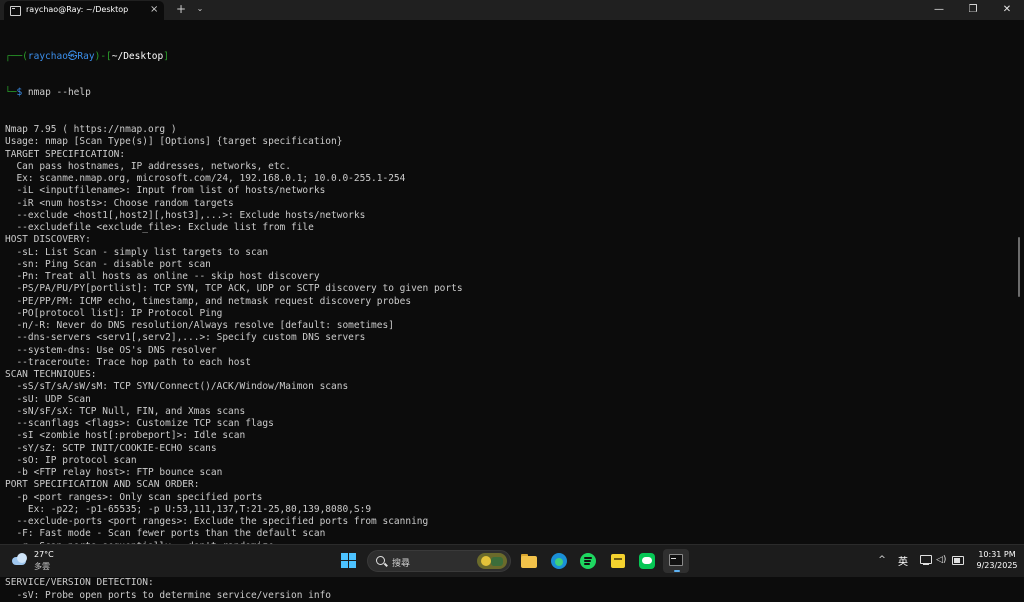 This screenshot has width=1024, height=602. Describe the element at coordinates (997, 554) in the screenshot. I see `clock-time: 10:31 PM` at that location.